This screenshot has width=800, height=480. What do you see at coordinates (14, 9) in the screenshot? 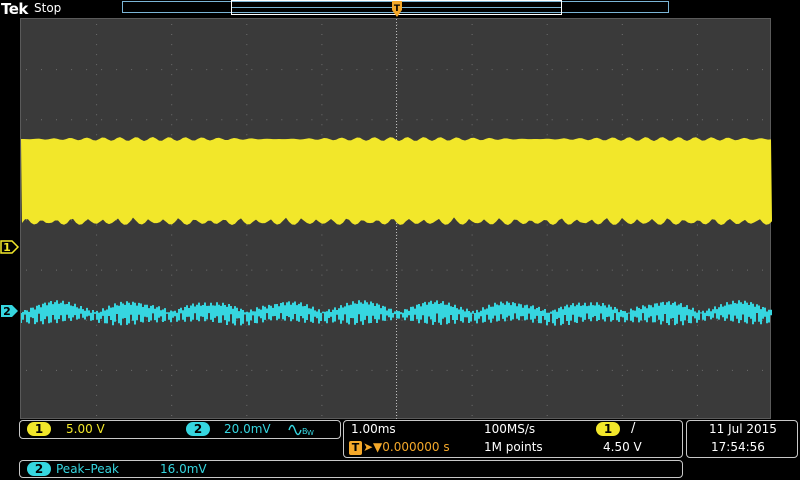
I see `brand-logo: Tek` at bounding box center [14, 9].